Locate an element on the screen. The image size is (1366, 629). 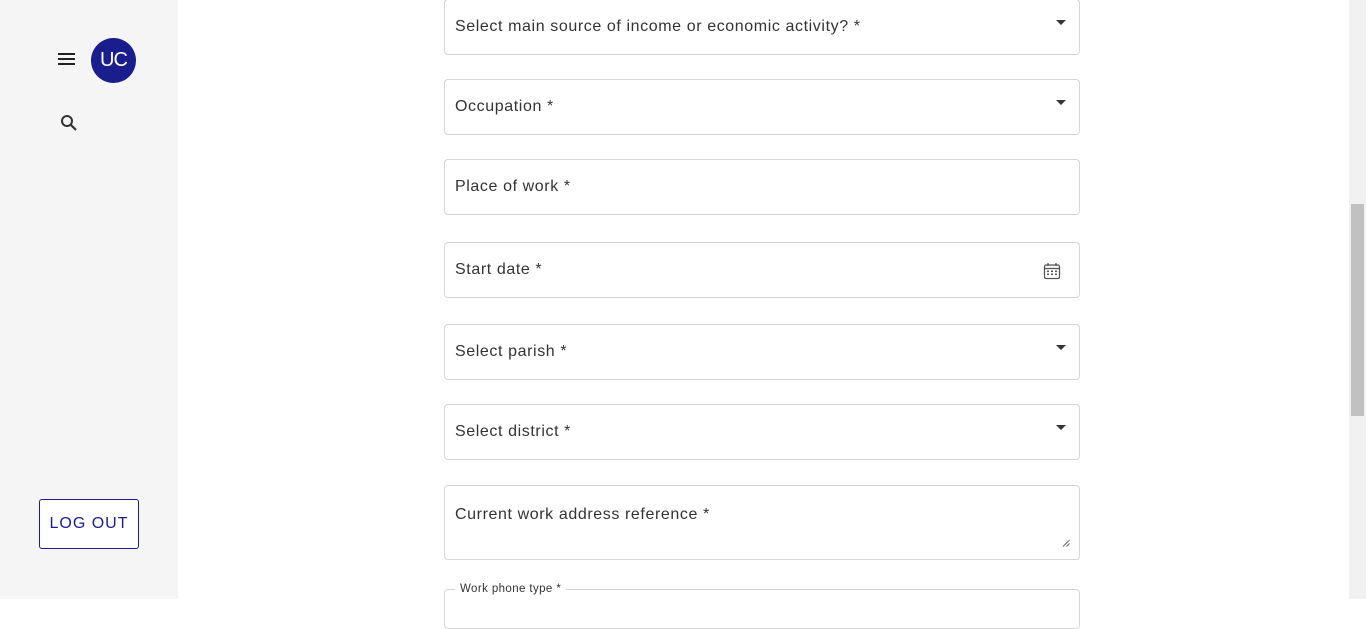
start-date-label: Start date * is located at coordinates (499, 269).